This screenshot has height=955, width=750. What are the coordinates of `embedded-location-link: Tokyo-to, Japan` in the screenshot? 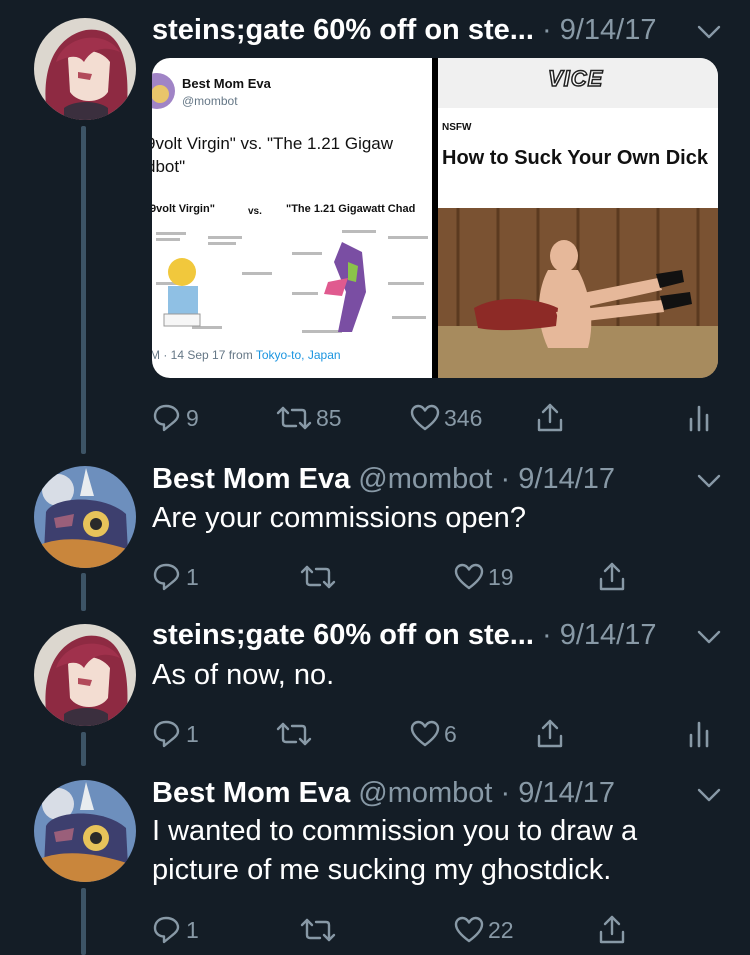 It's located at (298, 355).